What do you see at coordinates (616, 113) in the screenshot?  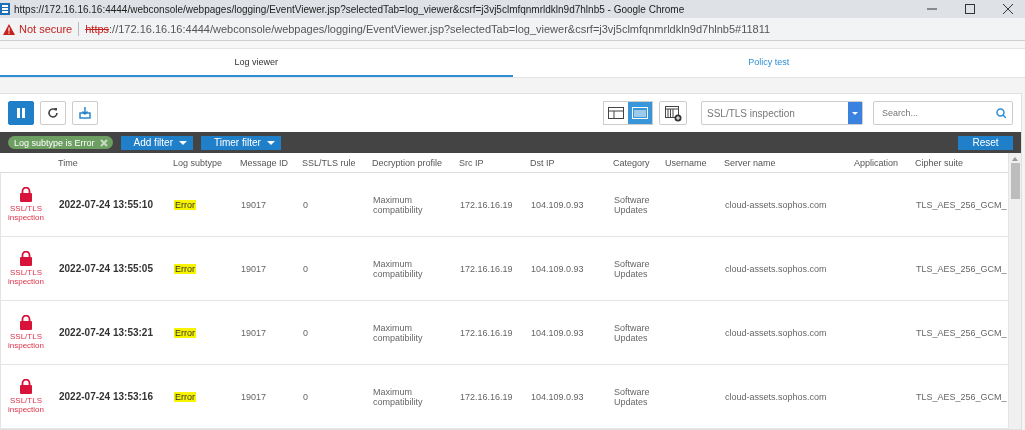 I see `layout-icon` at bounding box center [616, 113].